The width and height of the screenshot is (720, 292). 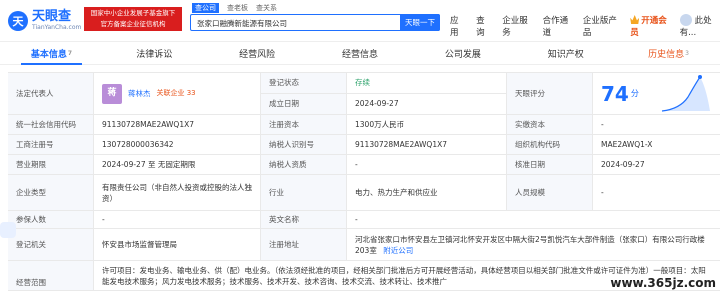 I want to click on logo: 天 天眼查 TianYanCha.com, so click(x=44, y=21).